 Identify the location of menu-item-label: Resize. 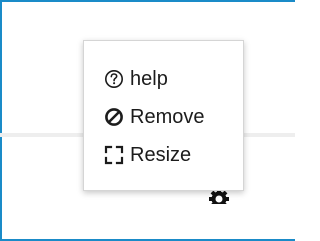
(161, 154).